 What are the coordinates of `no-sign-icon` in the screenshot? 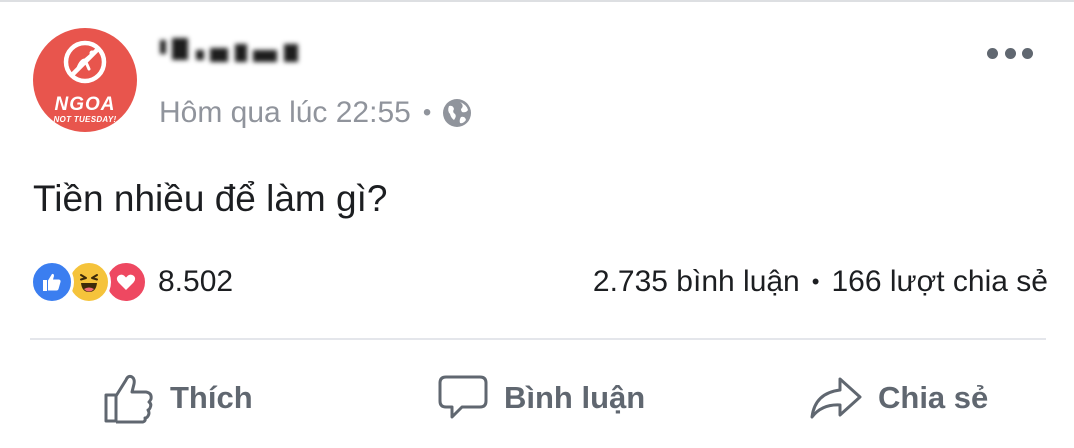 It's located at (85, 62).